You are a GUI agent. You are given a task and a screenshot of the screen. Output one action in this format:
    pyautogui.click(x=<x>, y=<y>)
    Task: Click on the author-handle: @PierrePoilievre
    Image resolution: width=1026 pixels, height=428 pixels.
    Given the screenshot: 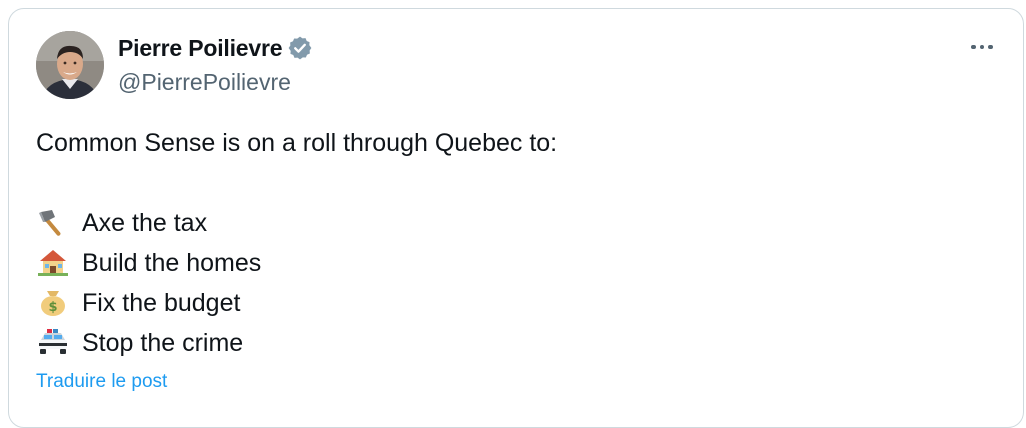 What is the action you would take?
    pyautogui.click(x=204, y=82)
    